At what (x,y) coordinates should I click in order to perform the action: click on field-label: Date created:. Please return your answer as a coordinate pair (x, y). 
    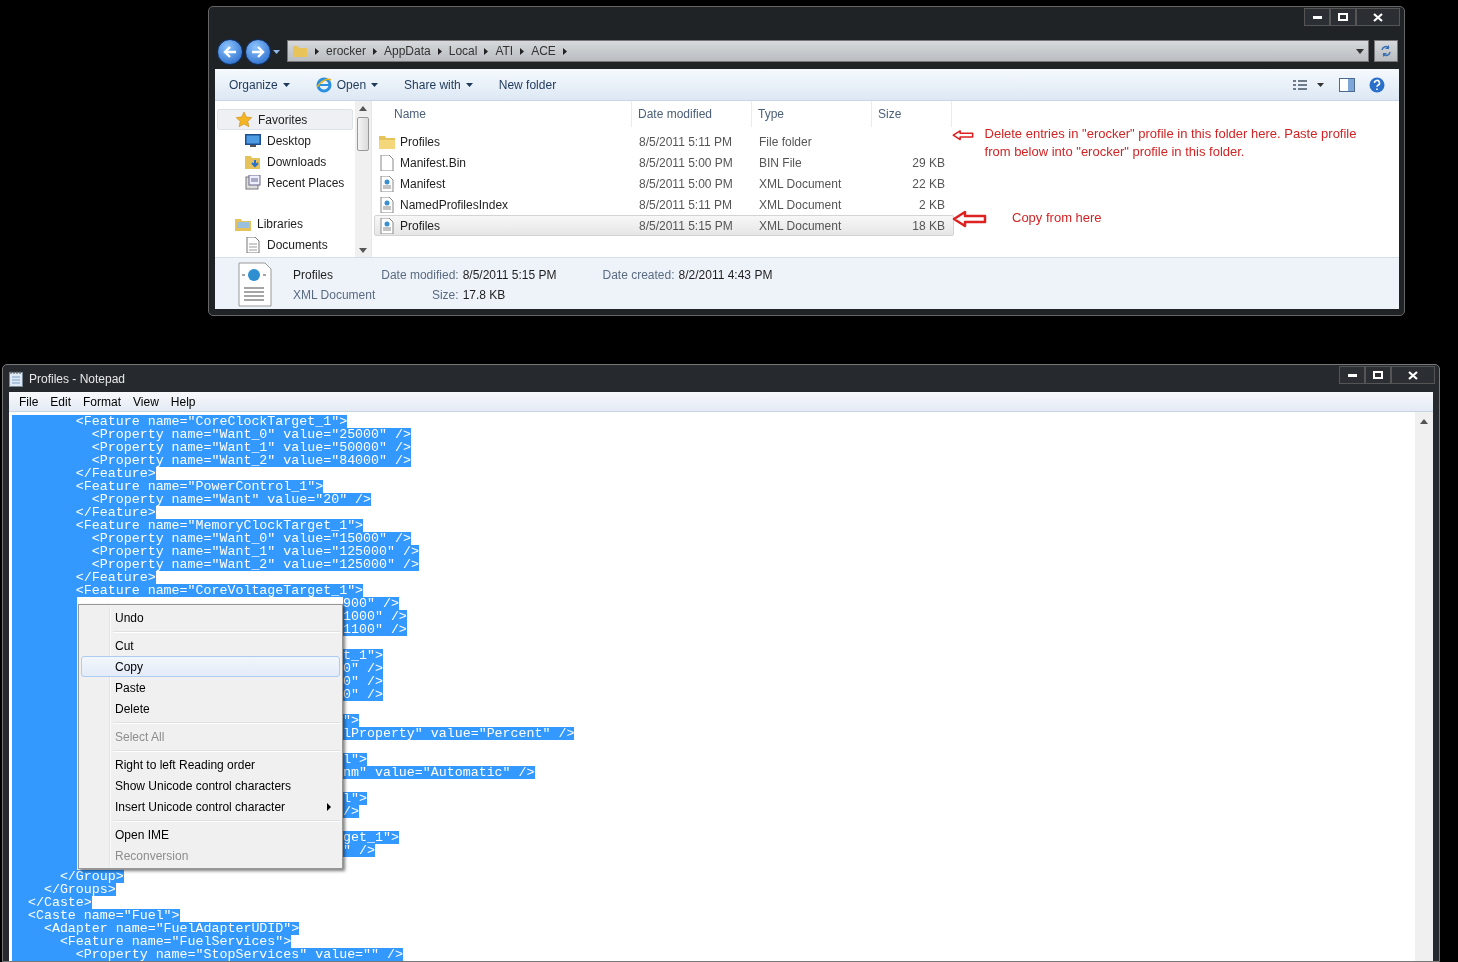
    Looking at the image, I should click on (638, 275).